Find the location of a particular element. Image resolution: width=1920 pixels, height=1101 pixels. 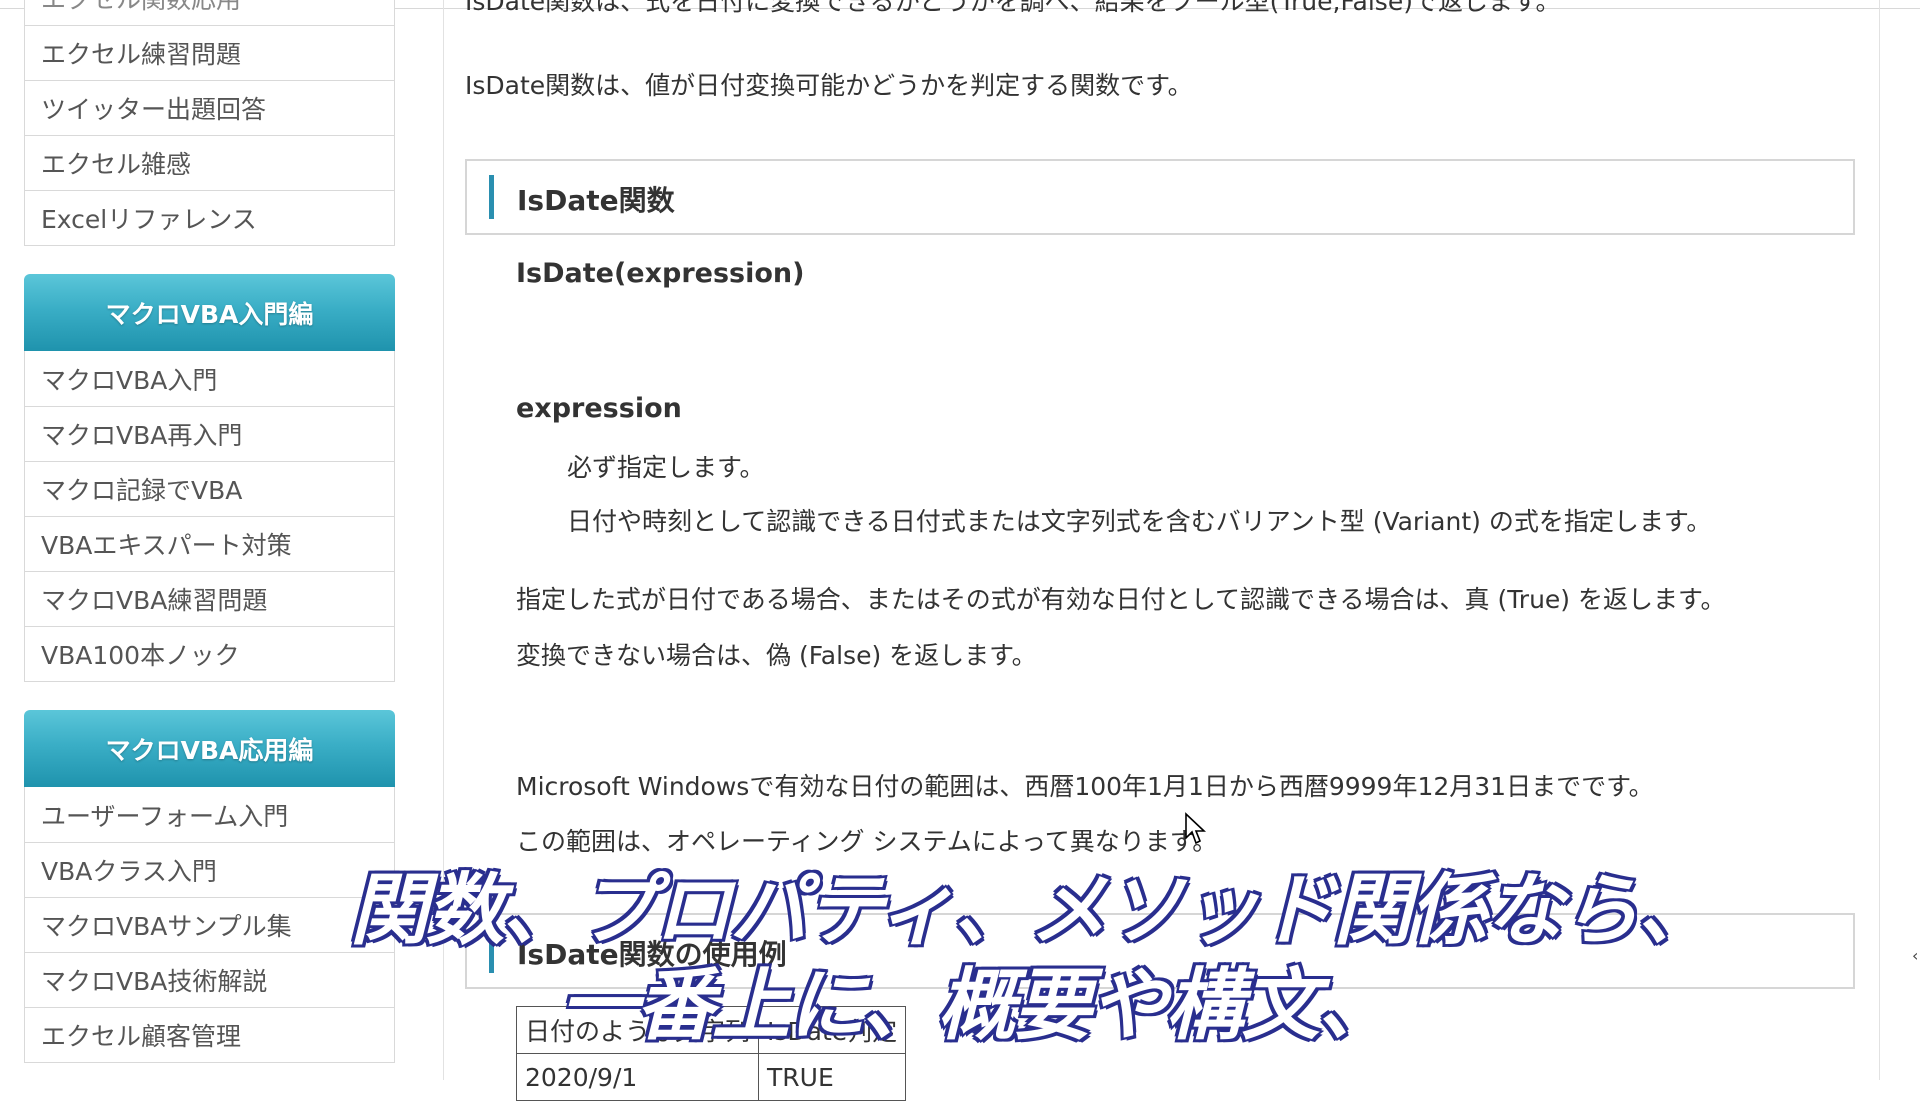

sidebar-item-label: マクロVBA練習問題 is located at coordinates (154, 600).